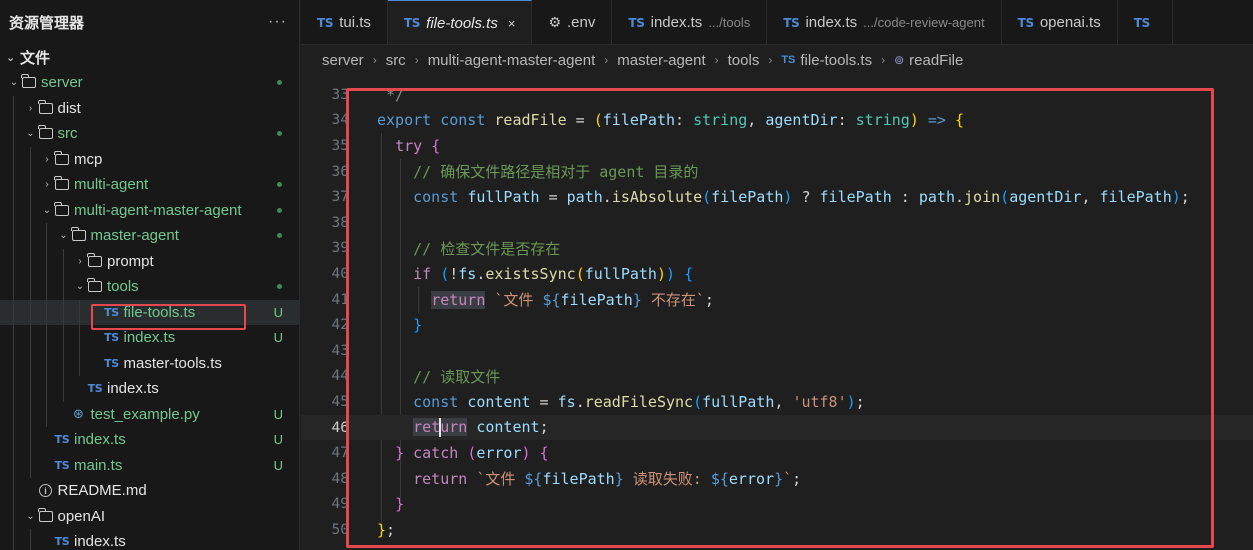  Describe the element at coordinates (777, 249) in the screenshot. I see `code-line: 39 // 检查文件是否存在` at that location.